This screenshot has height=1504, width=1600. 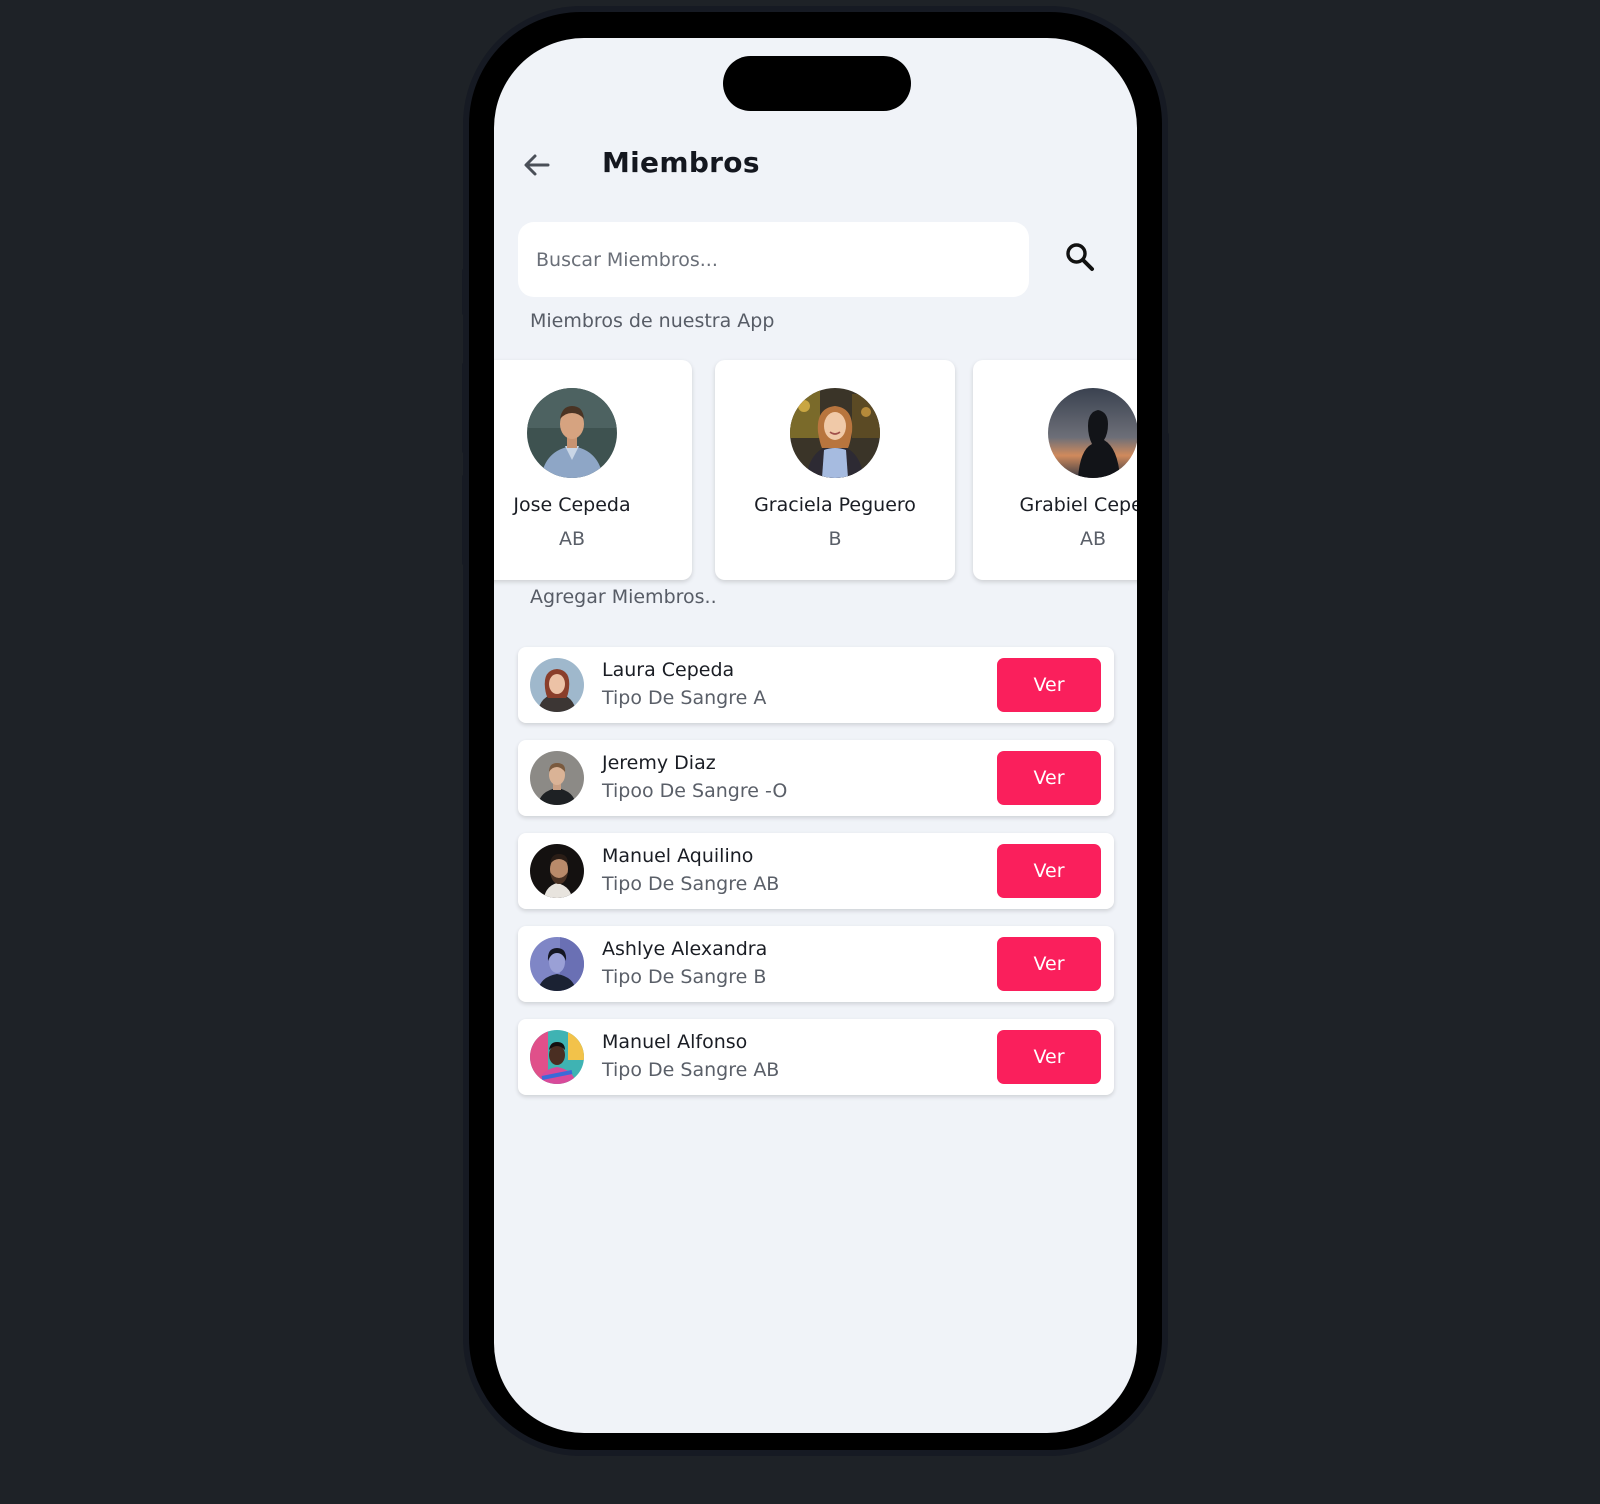 I want to click on member-name: Jose Cepeda, so click(x=572, y=505).